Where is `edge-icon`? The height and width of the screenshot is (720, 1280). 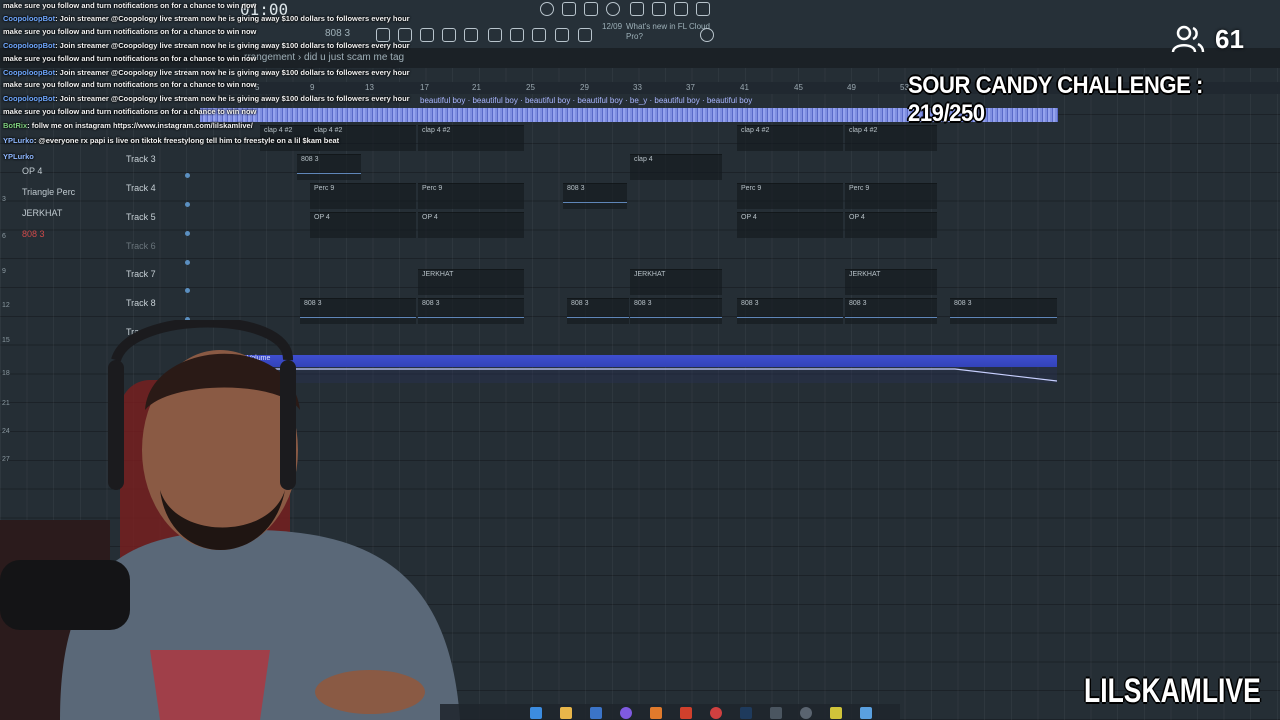 edge-icon is located at coordinates (536, 713).